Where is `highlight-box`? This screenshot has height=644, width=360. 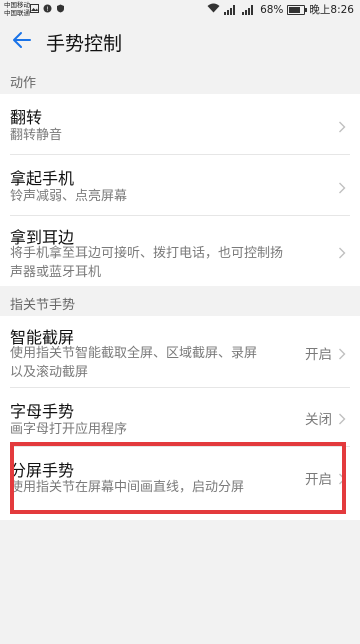 highlight-box is located at coordinates (178, 478).